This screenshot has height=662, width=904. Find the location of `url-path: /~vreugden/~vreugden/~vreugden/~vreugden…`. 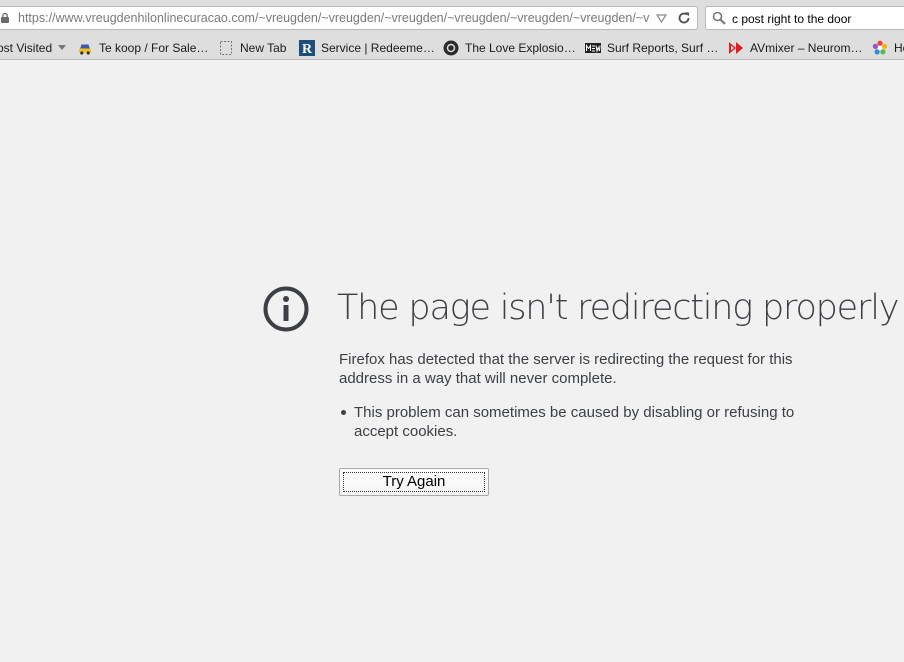

url-path: /~vreugden/~vreugden/~vreugden/~vreugden… is located at coordinates (452, 18).